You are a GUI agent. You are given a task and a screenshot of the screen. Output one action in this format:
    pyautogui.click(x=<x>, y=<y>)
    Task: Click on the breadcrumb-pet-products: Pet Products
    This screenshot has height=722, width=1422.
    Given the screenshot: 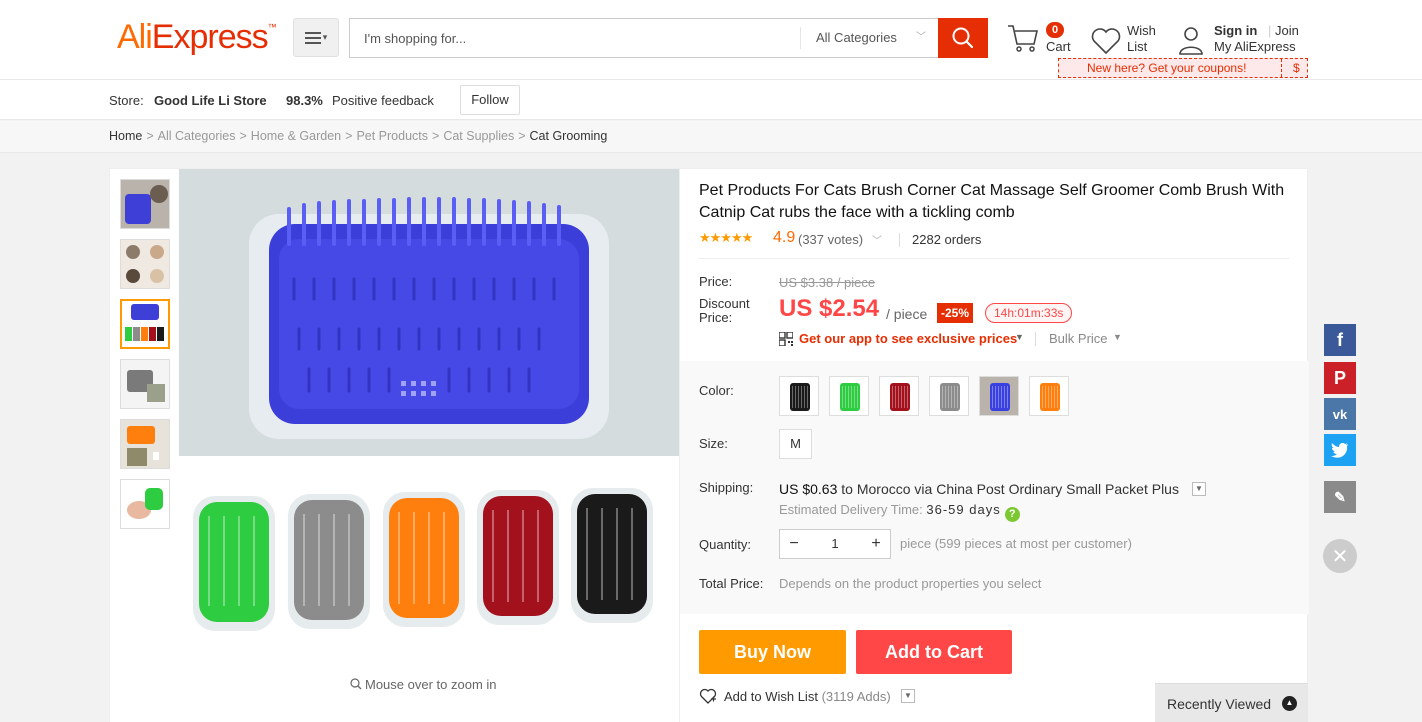 What is the action you would take?
    pyautogui.click(x=392, y=136)
    